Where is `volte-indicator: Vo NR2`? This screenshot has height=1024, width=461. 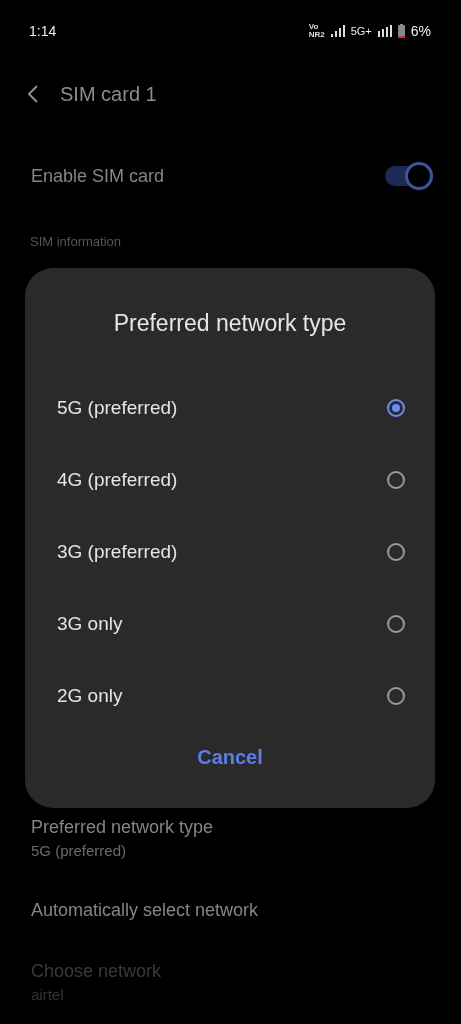
volte-indicator: Vo NR2 is located at coordinates (316, 31).